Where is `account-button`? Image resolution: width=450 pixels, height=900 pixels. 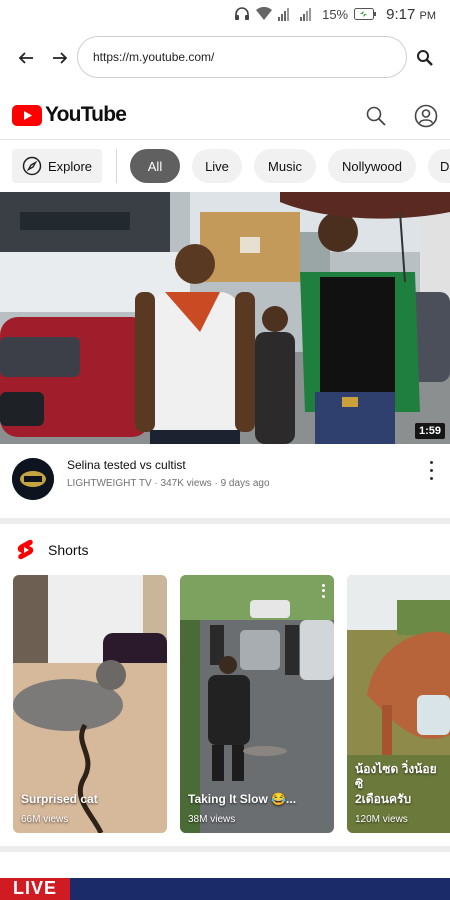
account-button is located at coordinates (426, 116).